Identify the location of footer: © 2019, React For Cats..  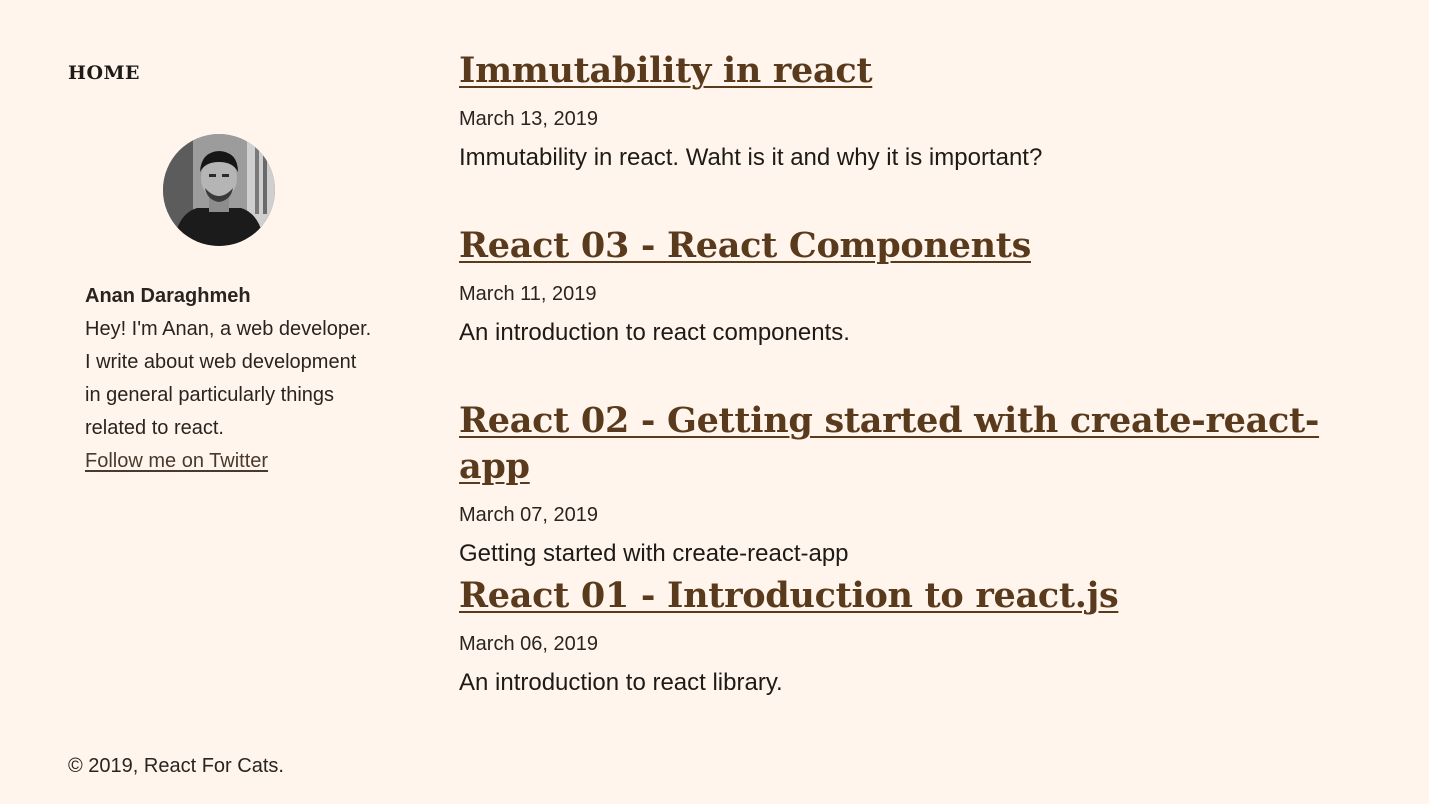
(176, 766).